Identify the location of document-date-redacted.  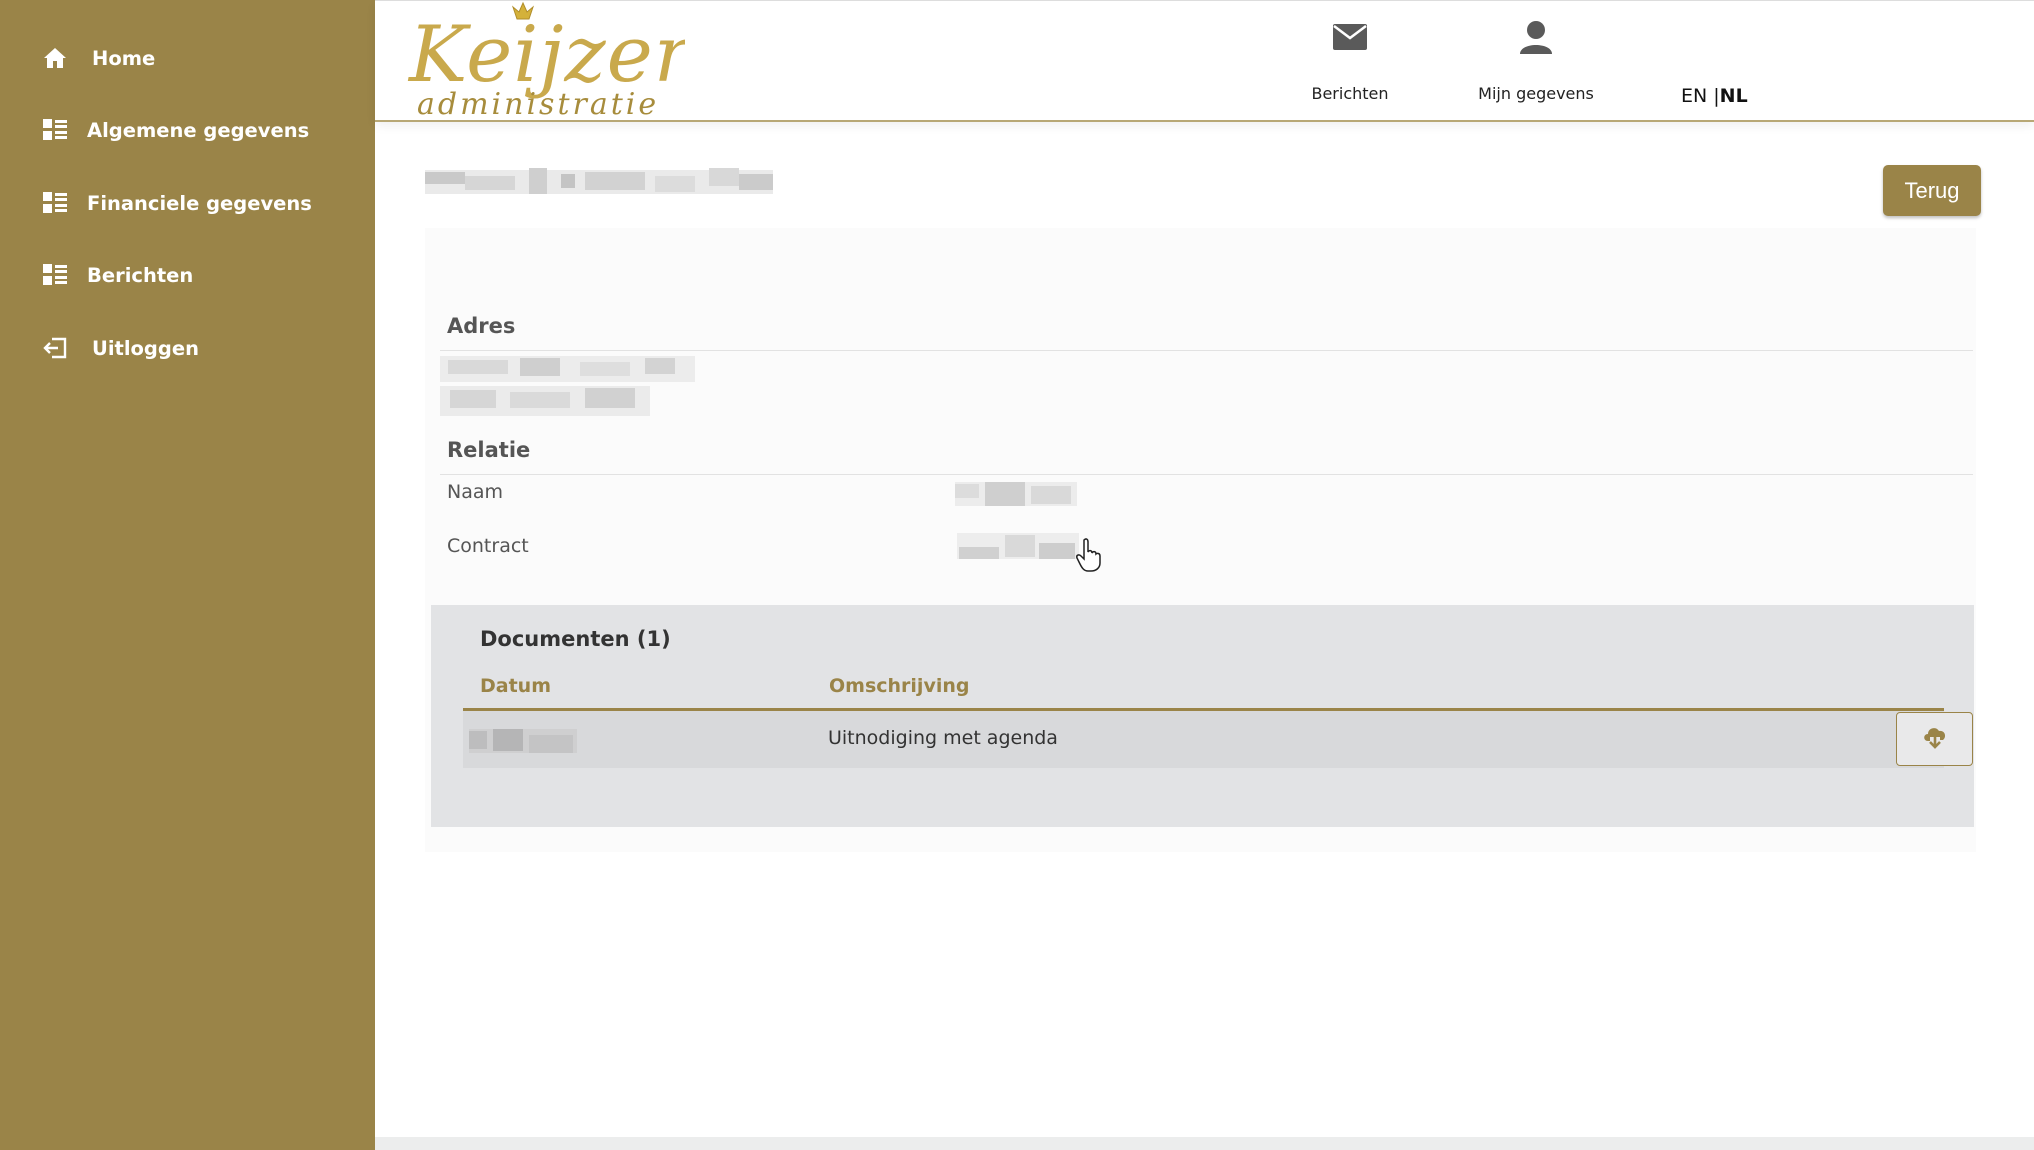
(523, 741).